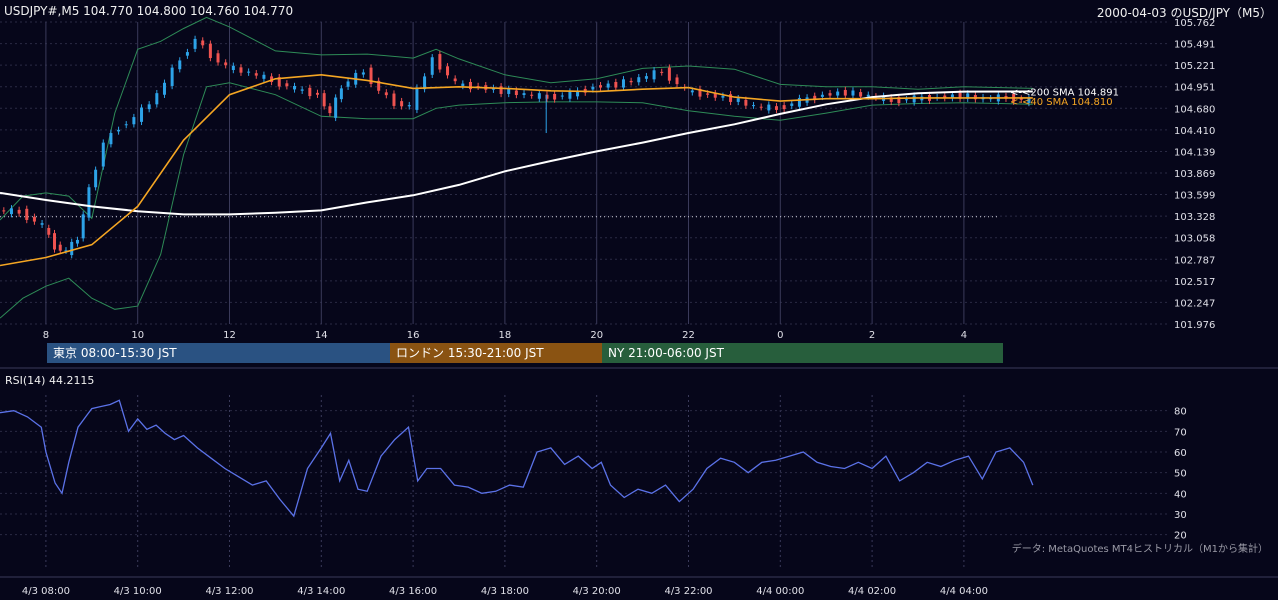  Describe the element at coordinates (496, 353) in the screenshot. I see `session-london: ロンドン 15:30-21:00 JST` at that location.